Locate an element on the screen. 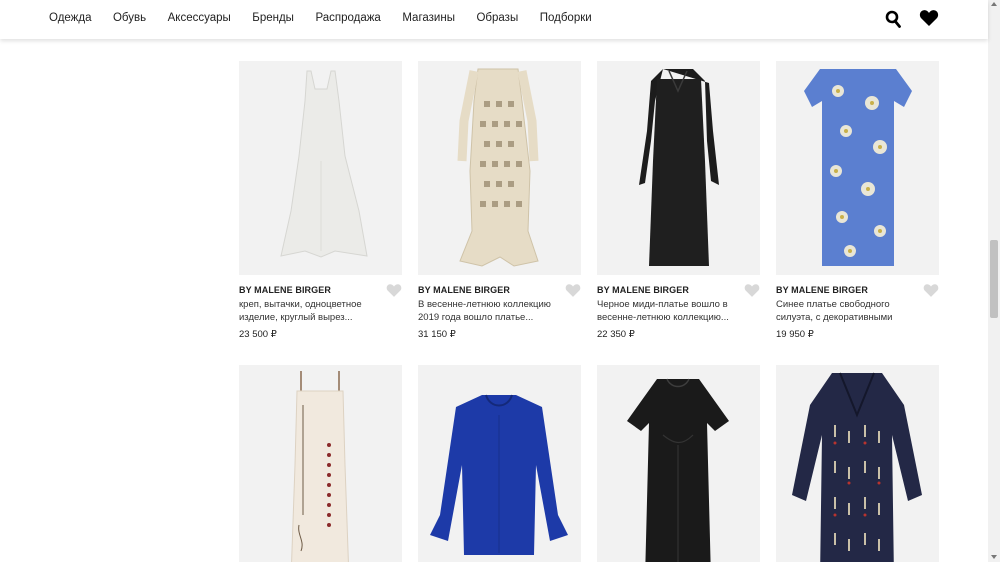 The width and height of the screenshot is (1000, 562). scroll-up-arrow-icon is located at coordinates (994, 4).